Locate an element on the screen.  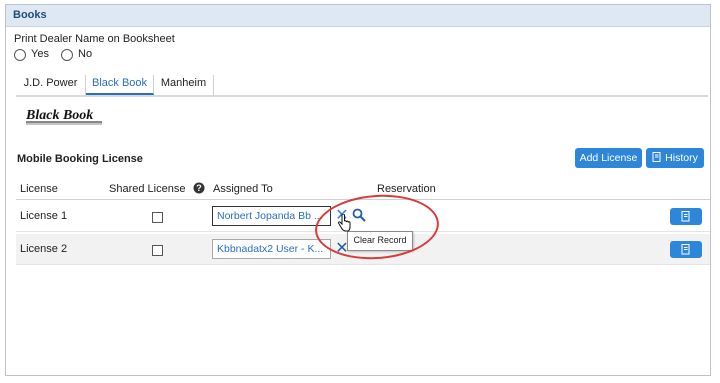
black-book-logo: Black Book is located at coordinates (63, 116).